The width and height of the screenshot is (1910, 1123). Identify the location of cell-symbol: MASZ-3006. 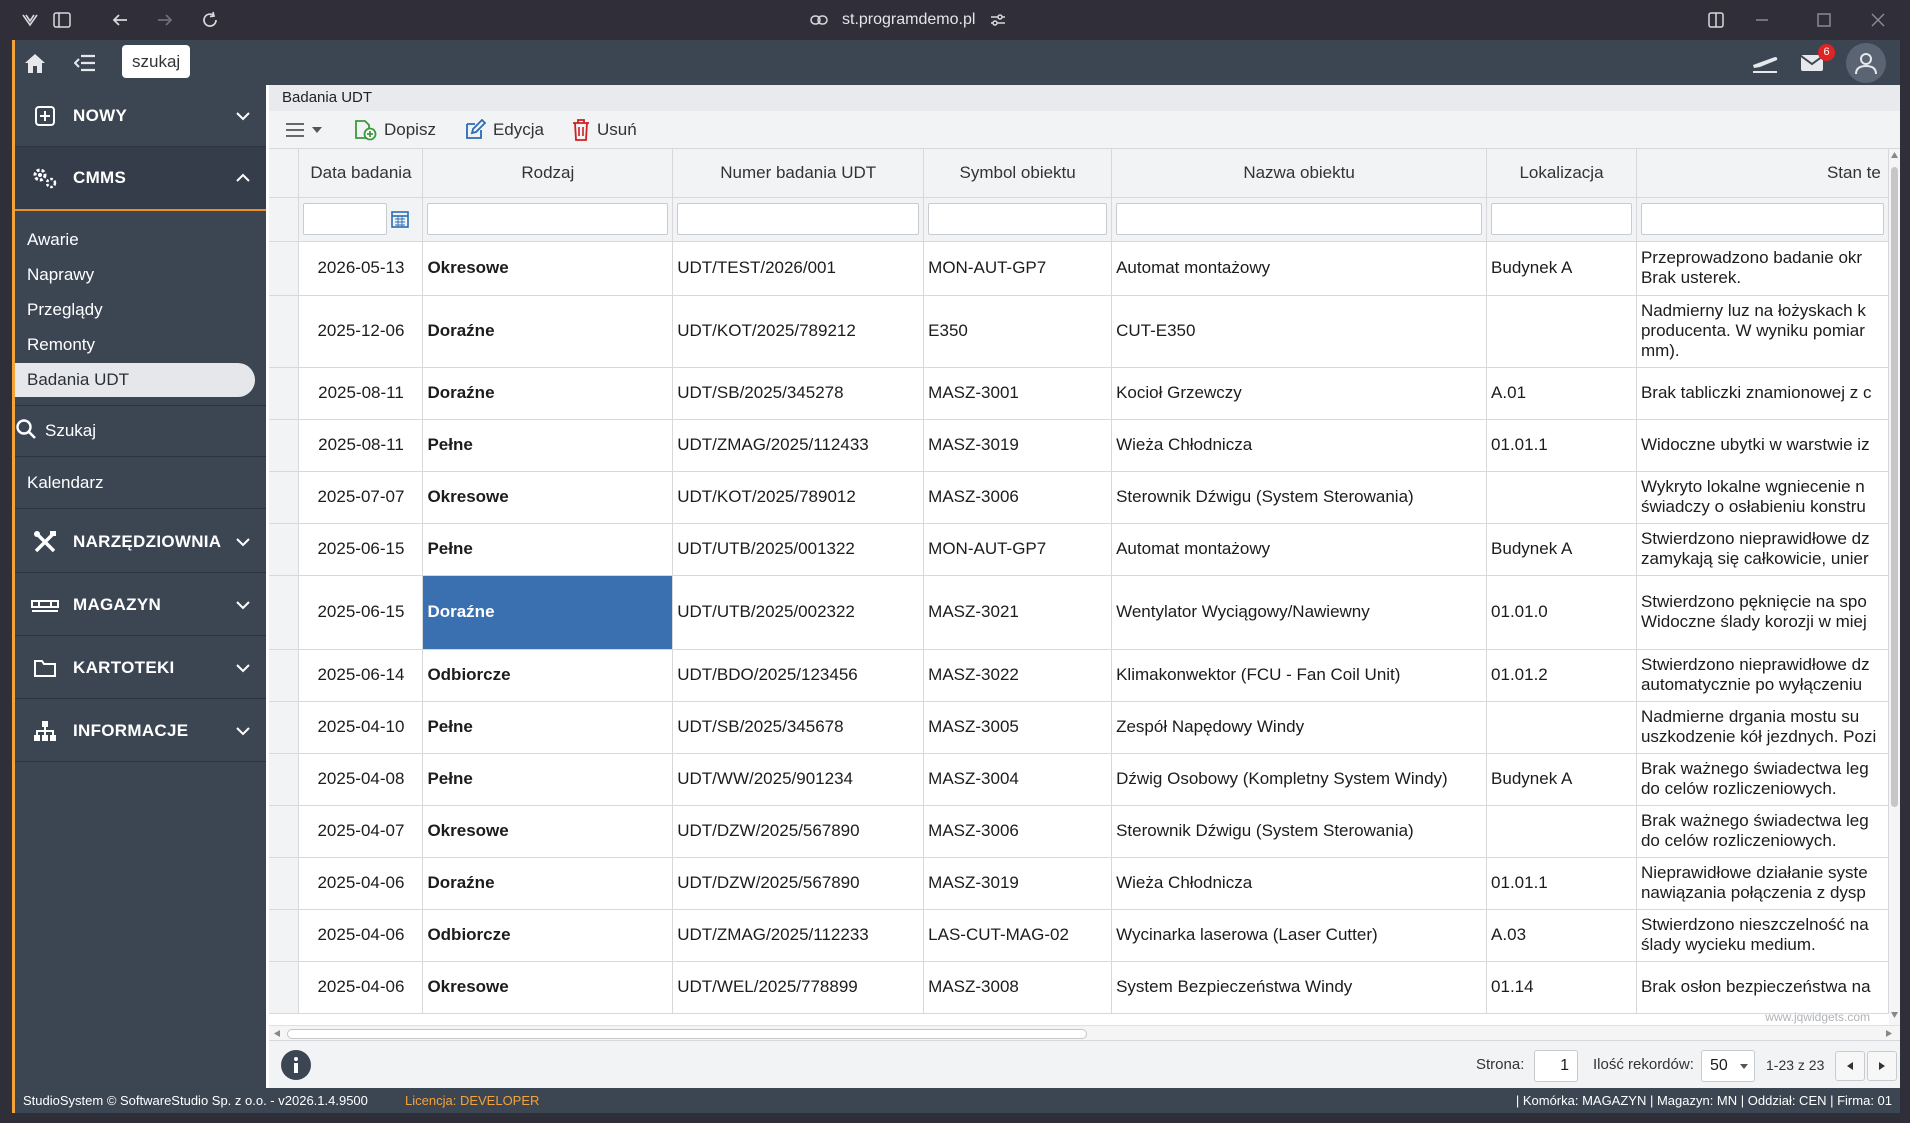
(1018, 831).